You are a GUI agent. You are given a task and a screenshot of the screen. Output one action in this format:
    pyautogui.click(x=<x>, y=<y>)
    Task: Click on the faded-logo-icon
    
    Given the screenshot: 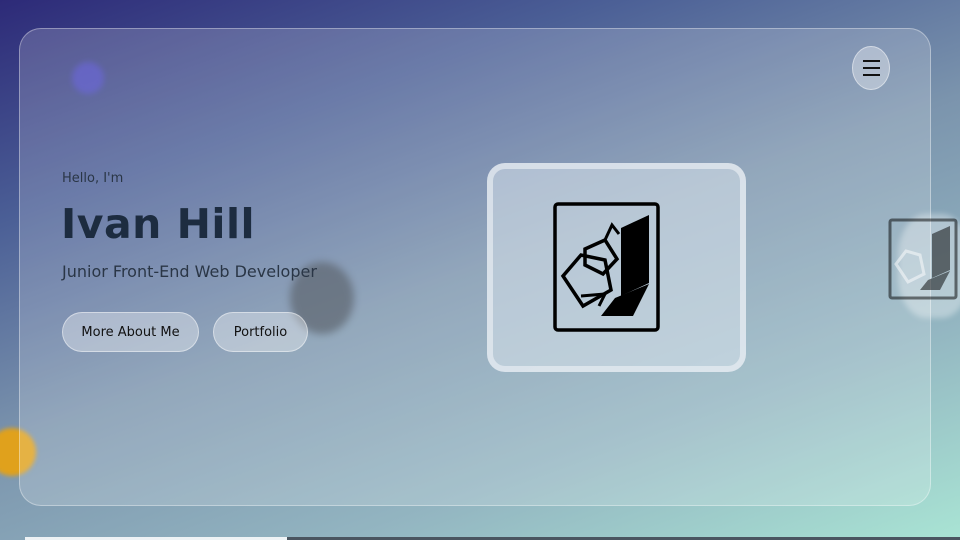 What is the action you would take?
    pyautogui.click(x=923, y=259)
    